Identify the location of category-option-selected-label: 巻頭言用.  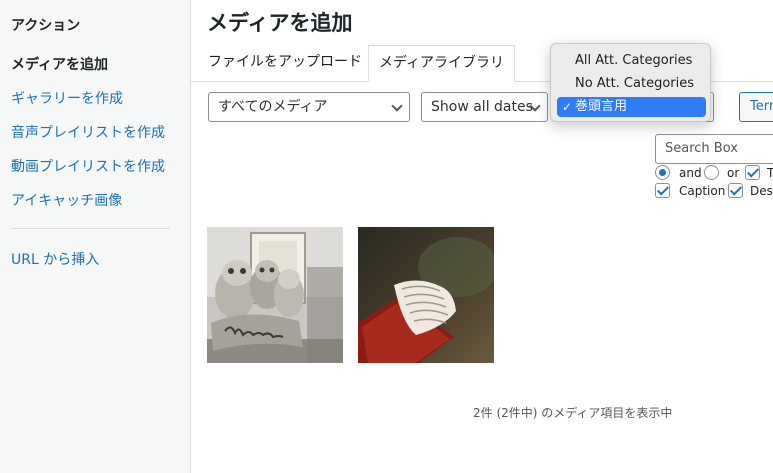
(601, 106).